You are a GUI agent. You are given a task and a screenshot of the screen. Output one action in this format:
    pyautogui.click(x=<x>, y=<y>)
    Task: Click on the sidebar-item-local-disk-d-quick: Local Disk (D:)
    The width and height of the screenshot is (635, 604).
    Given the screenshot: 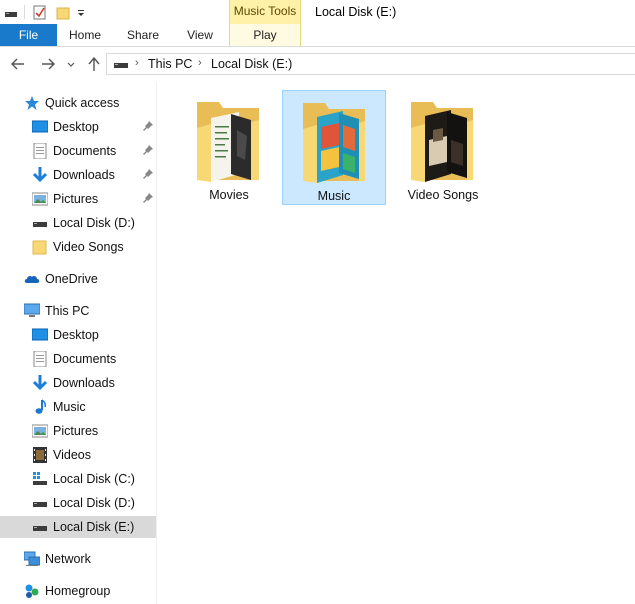 What is the action you would take?
    pyautogui.click(x=78, y=223)
    